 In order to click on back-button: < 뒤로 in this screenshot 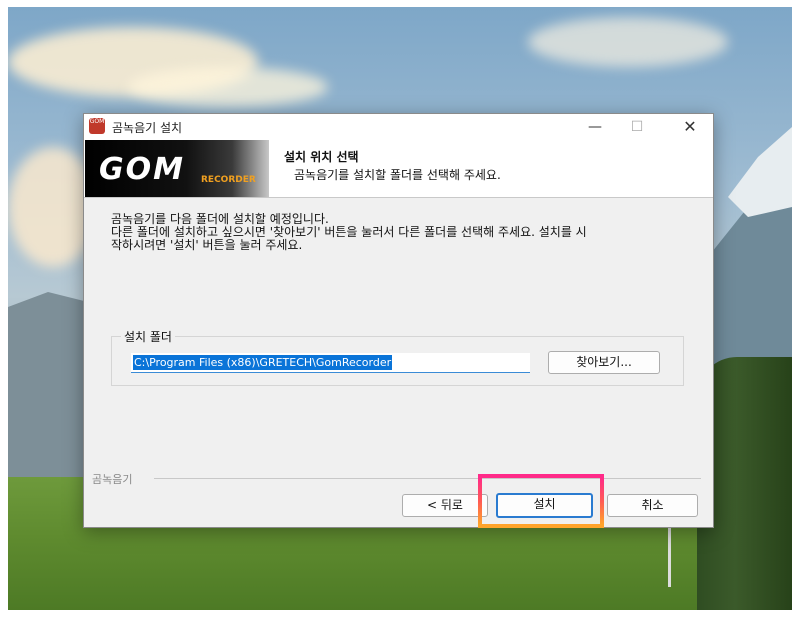, I will do `click(445, 505)`.